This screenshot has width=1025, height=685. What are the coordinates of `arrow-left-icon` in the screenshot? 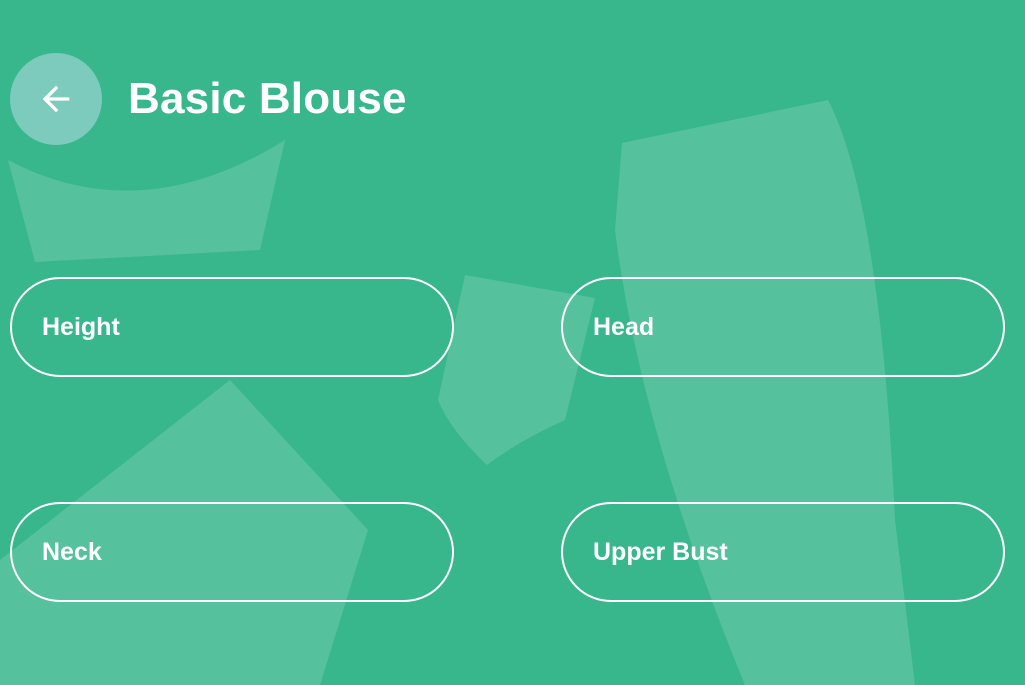 It's located at (56, 99).